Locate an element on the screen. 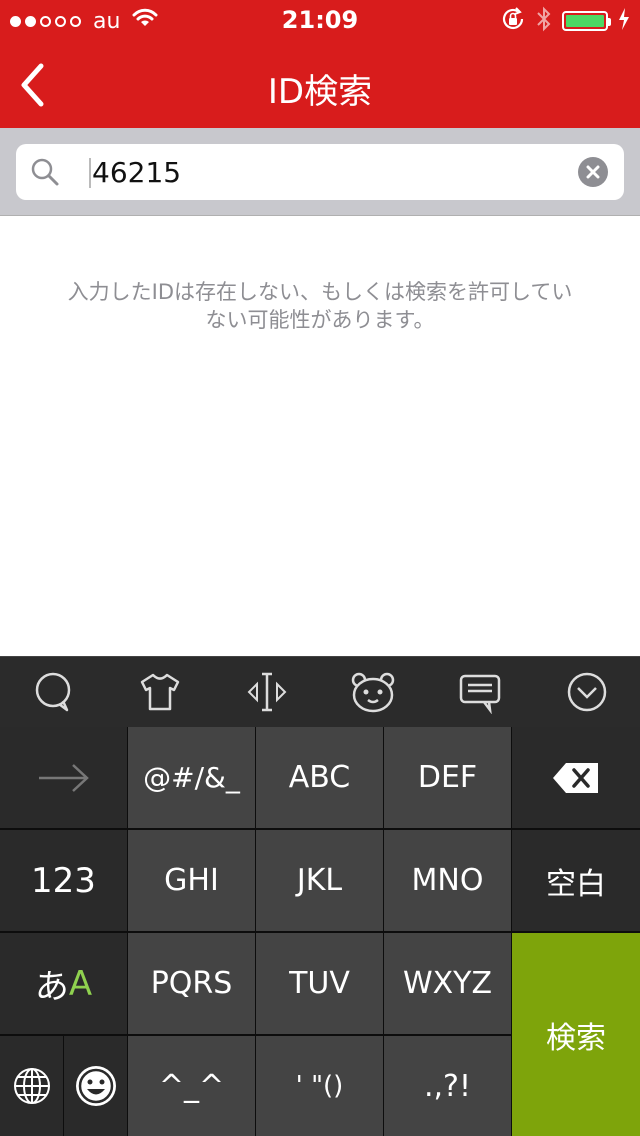 Image resolution: width=640 pixels, height=1136 pixels. rotation-lock-icon is located at coordinates (513, 21).